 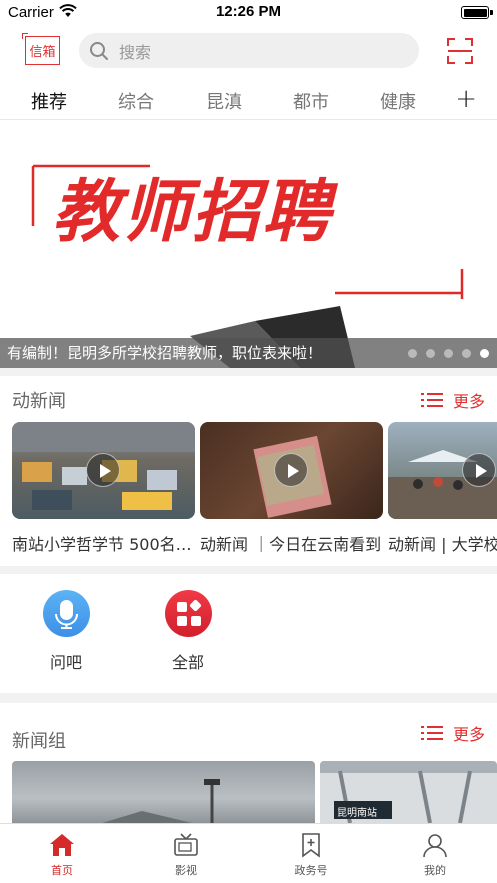 I want to click on nav-profile: 我的, so click(x=435, y=855).